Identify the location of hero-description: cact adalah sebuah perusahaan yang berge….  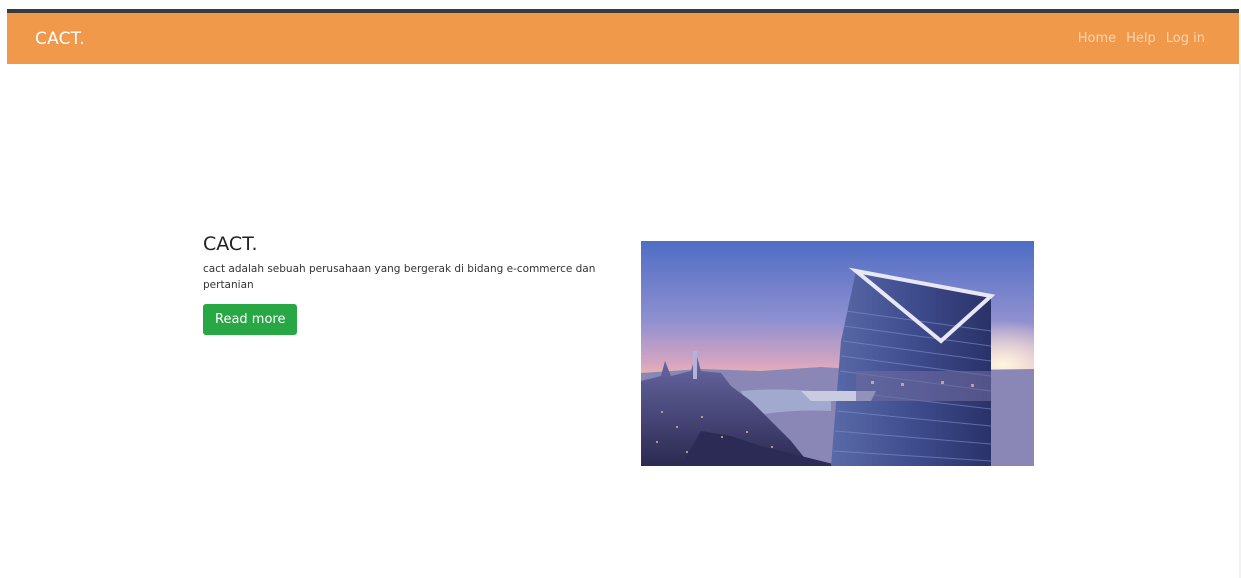
(399, 277).